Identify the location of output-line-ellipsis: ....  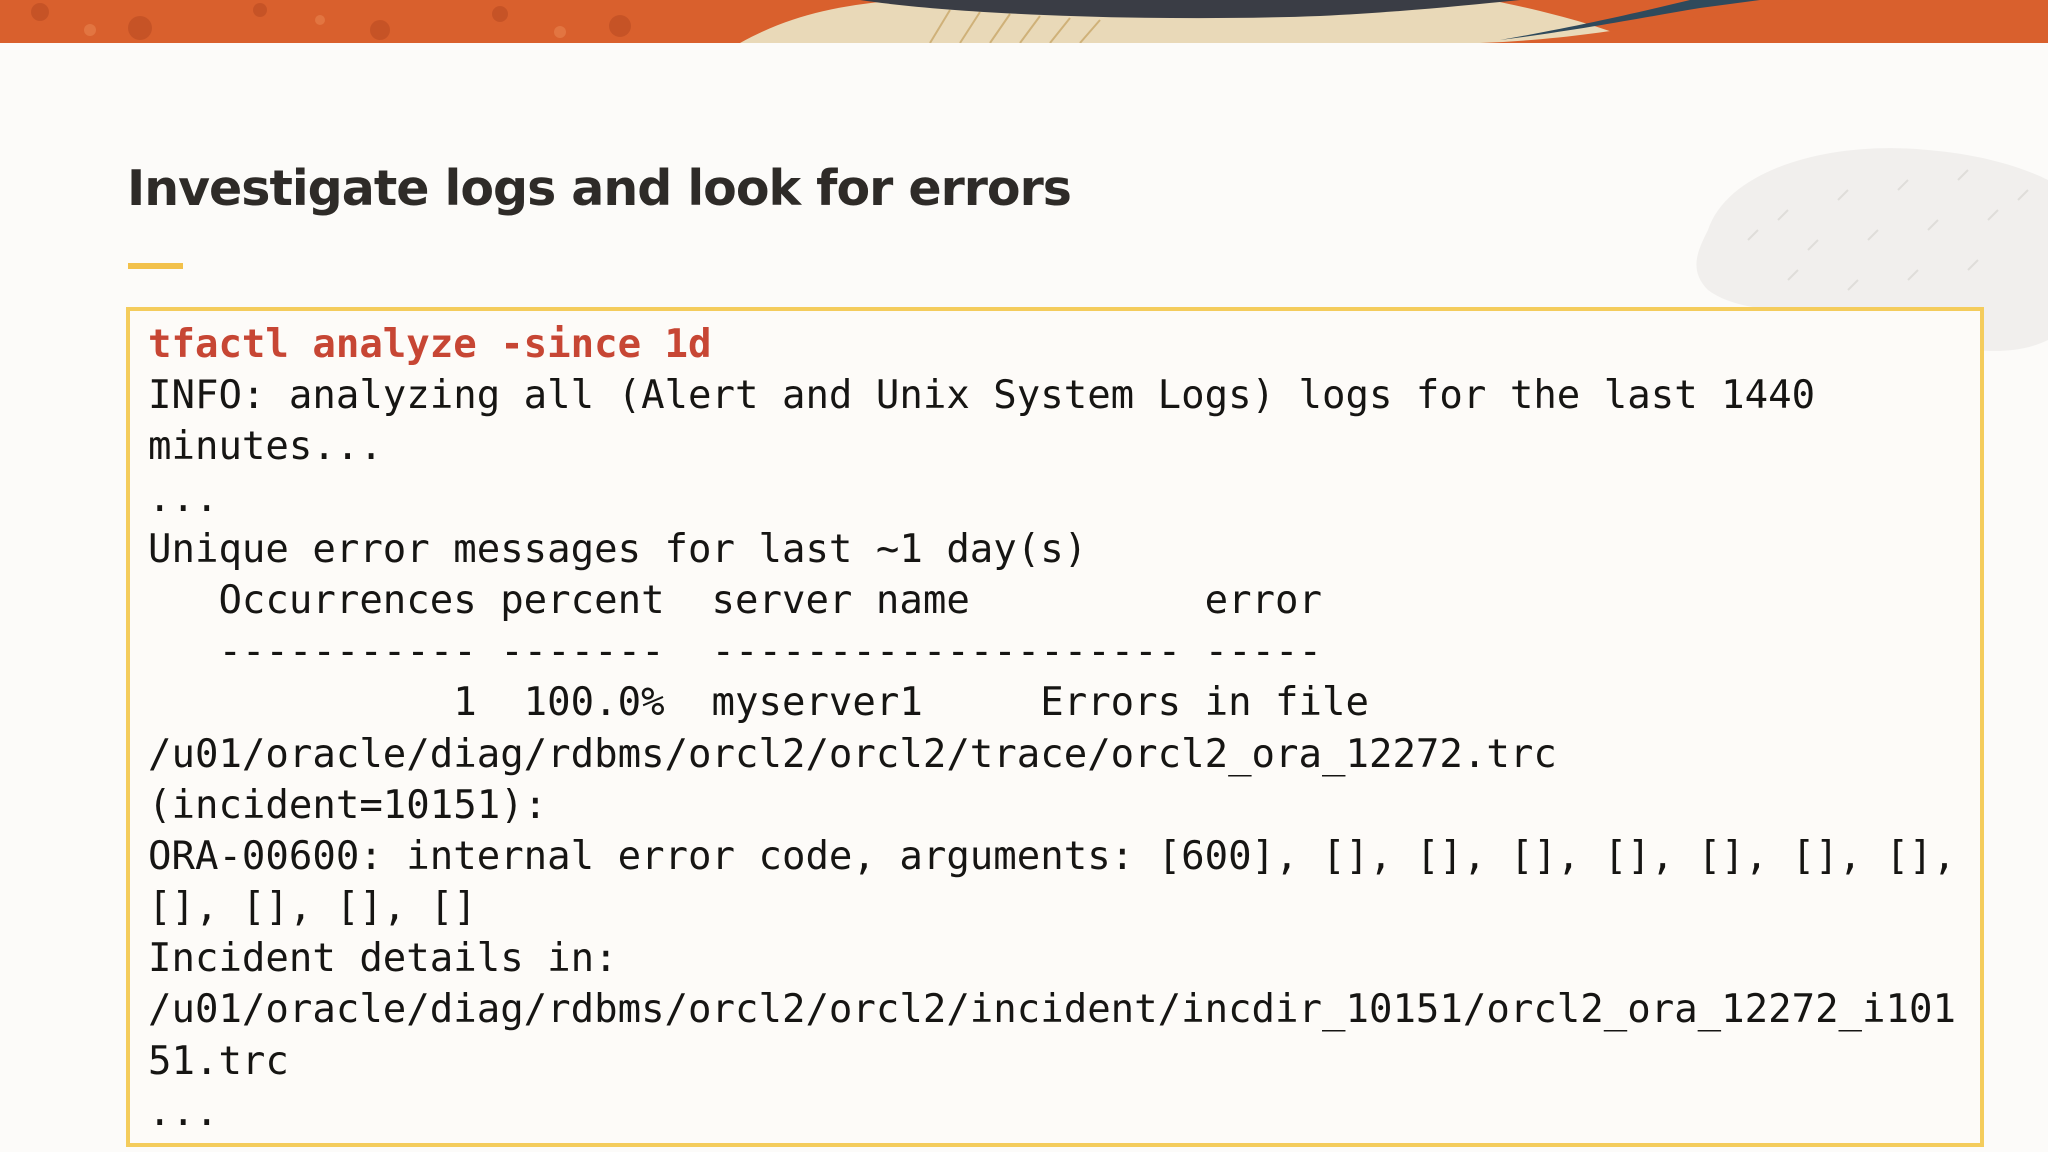
(183, 498).